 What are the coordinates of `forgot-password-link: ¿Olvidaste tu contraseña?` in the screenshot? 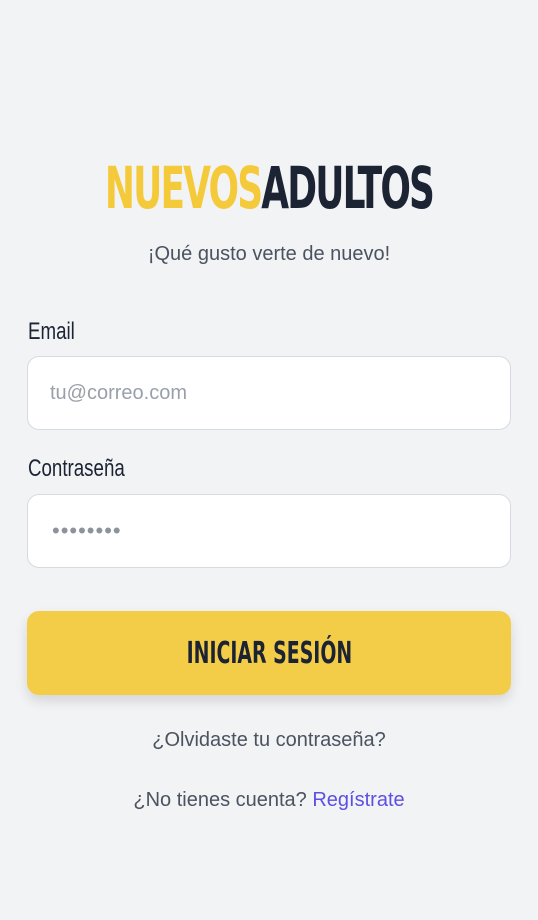 It's located at (269, 740).